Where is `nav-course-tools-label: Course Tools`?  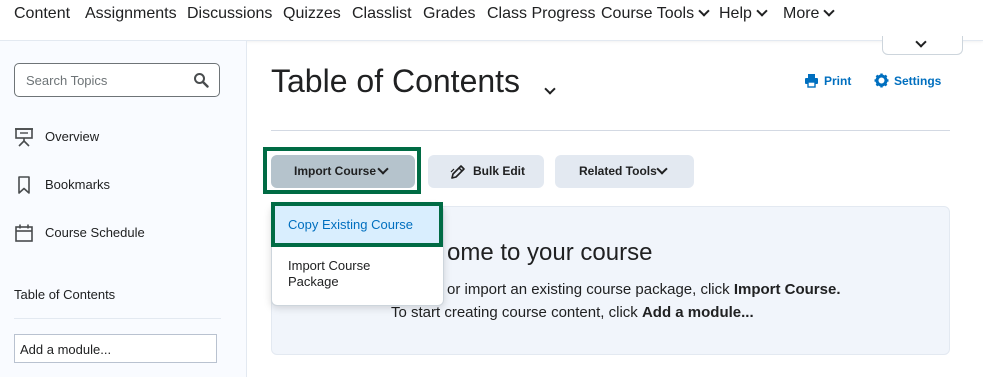
nav-course-tools-label: Course Tools is located at coordinates (648, 13).